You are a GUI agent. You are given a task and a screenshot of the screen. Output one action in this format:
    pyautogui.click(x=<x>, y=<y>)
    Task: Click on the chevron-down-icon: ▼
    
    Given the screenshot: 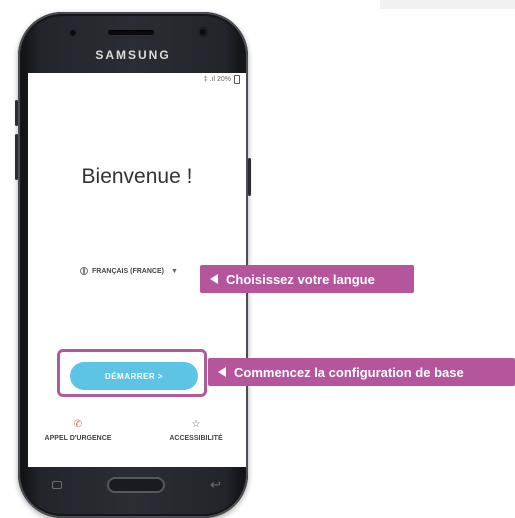 What is the action you would take?
    pyautogui.click(x=174, y=271)
    